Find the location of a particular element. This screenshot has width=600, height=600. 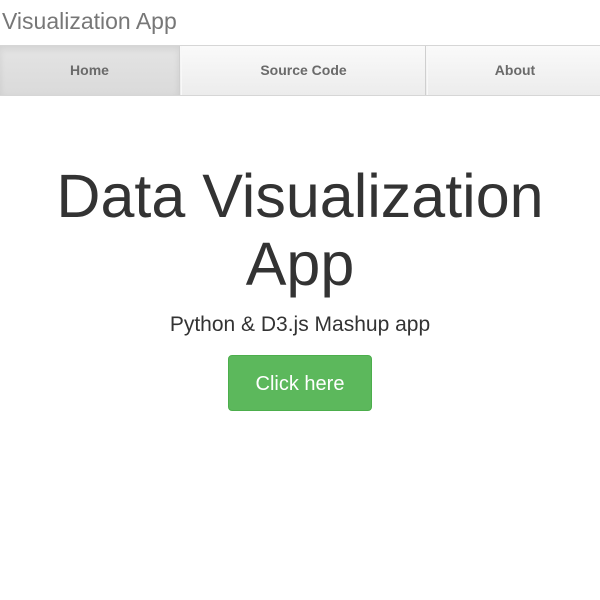

click-here-button: Click here is located at coordinates (300, 383).